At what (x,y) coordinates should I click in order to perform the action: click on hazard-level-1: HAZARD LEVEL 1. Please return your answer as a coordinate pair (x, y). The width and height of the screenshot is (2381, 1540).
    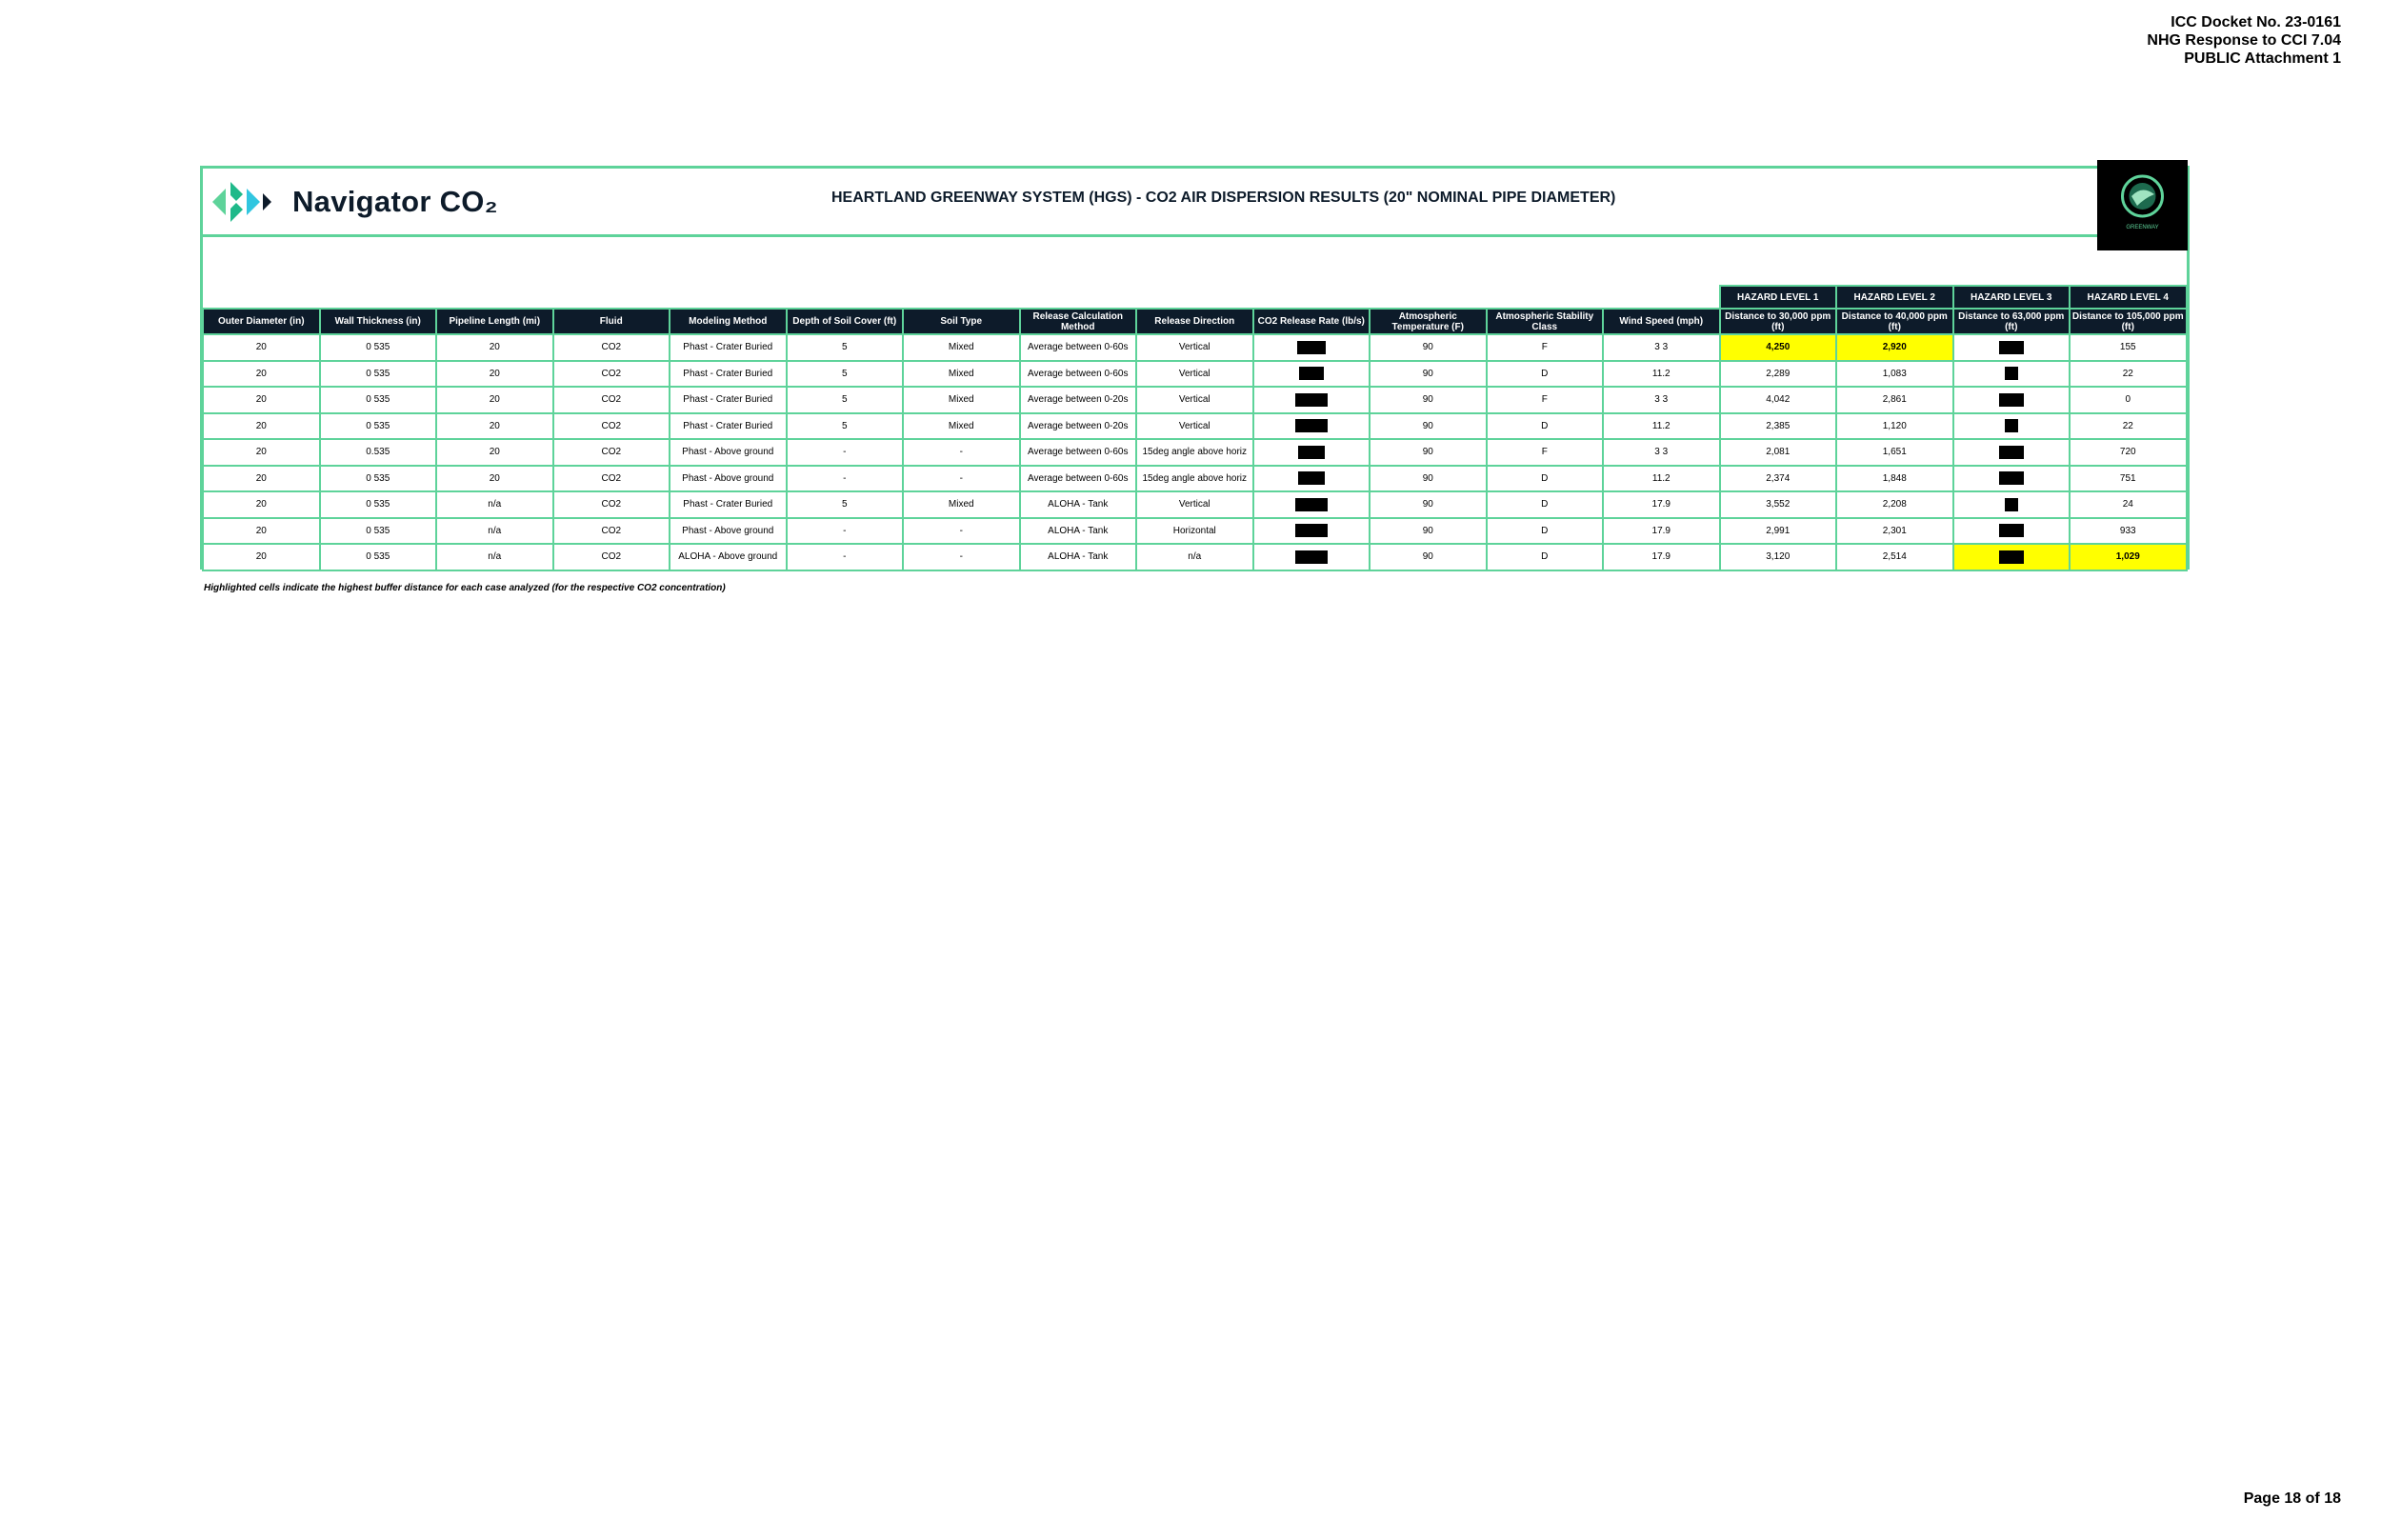
    Looking at the image, I should click on (1777, 297).